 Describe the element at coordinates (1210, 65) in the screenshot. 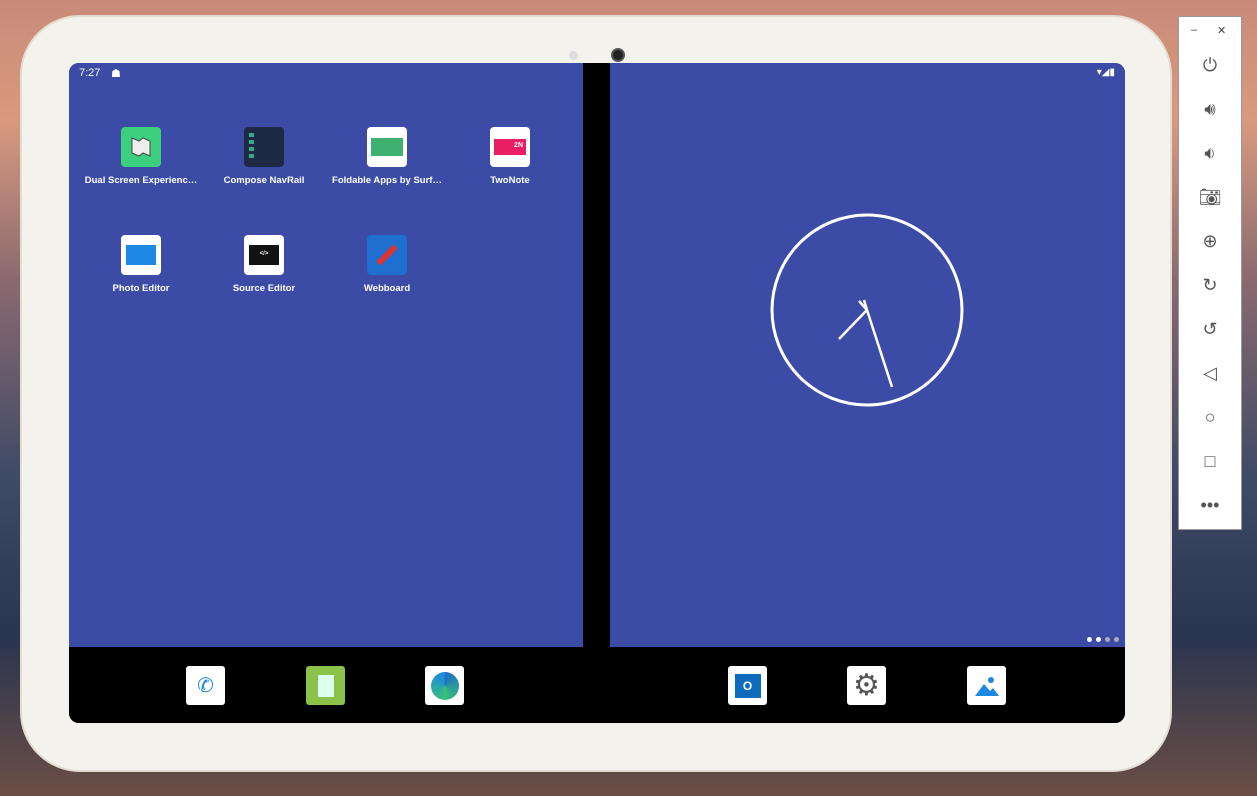

I see `power-icon: ⏻` at that location.